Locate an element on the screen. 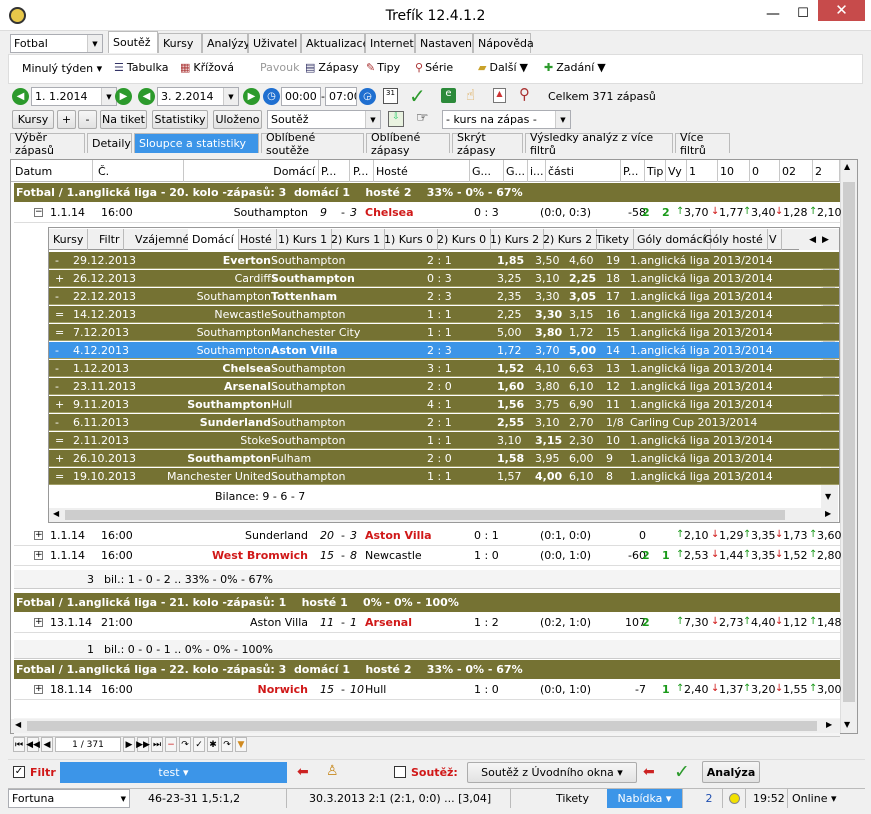 The image size is (871, 814). detail-tab-9: 1) Kurs 2 is located at coordinates (515, 239).